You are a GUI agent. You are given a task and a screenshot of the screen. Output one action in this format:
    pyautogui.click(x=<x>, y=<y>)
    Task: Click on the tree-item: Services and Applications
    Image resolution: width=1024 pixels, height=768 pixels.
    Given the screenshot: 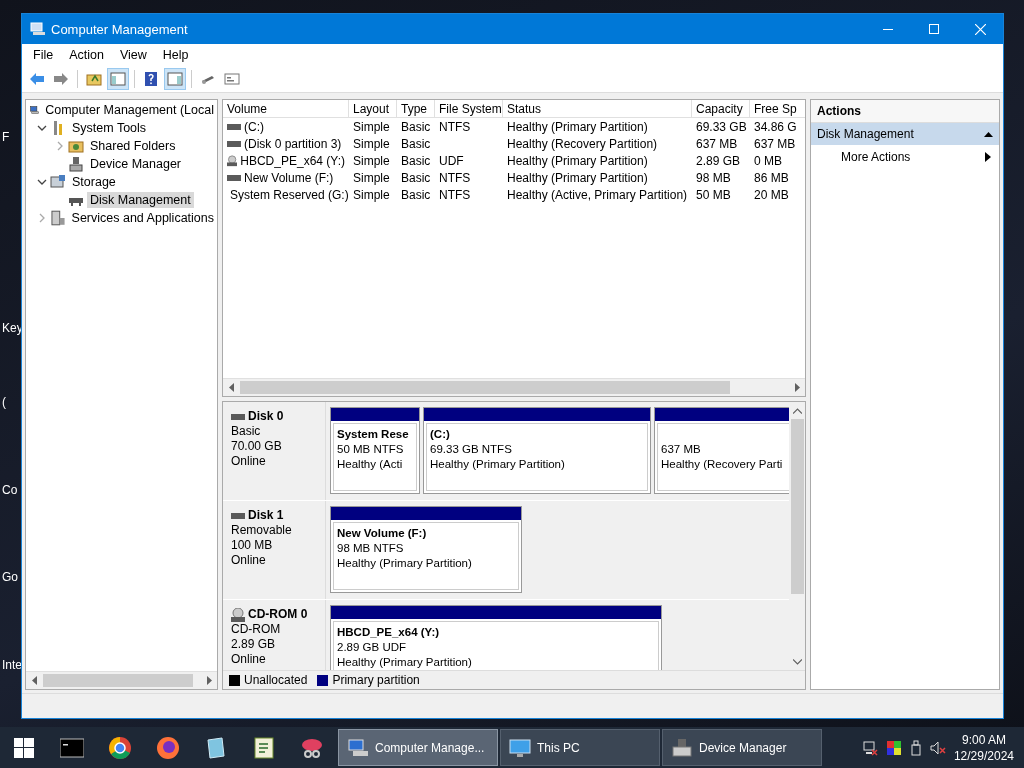 What is the action you would take?
    pyautogui.click(x=142, y=218)
    